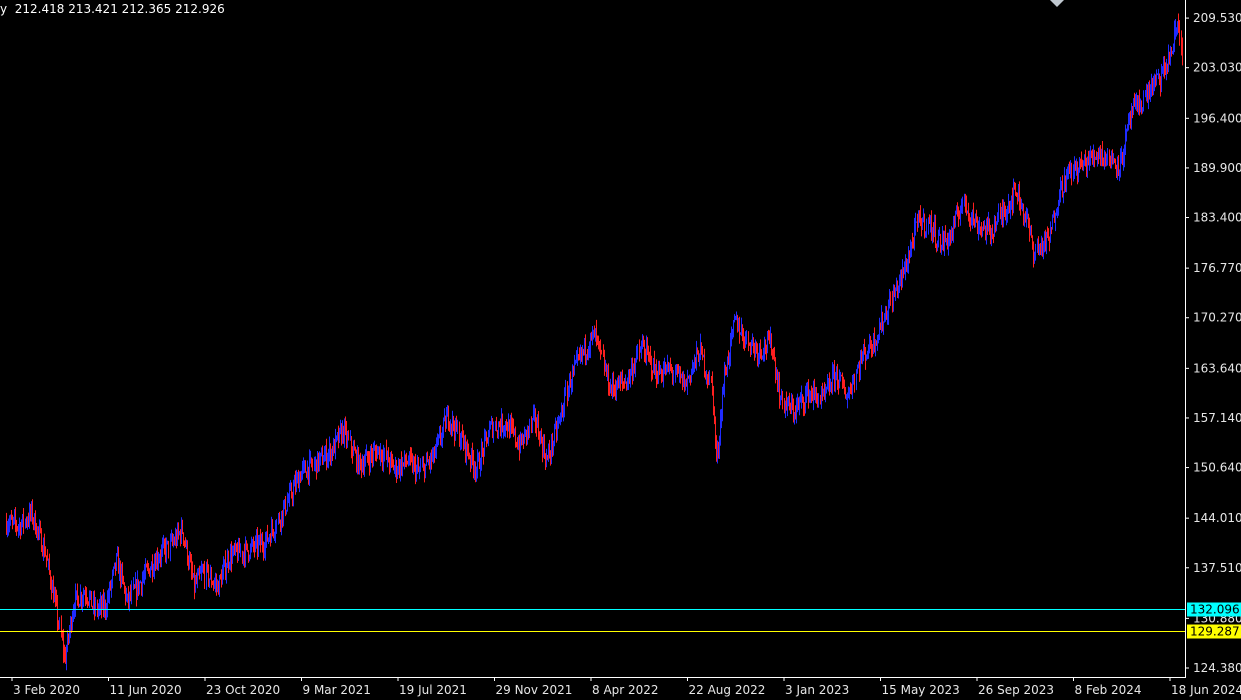  I want to click on shift-marker-icon, so click(1057, 3).